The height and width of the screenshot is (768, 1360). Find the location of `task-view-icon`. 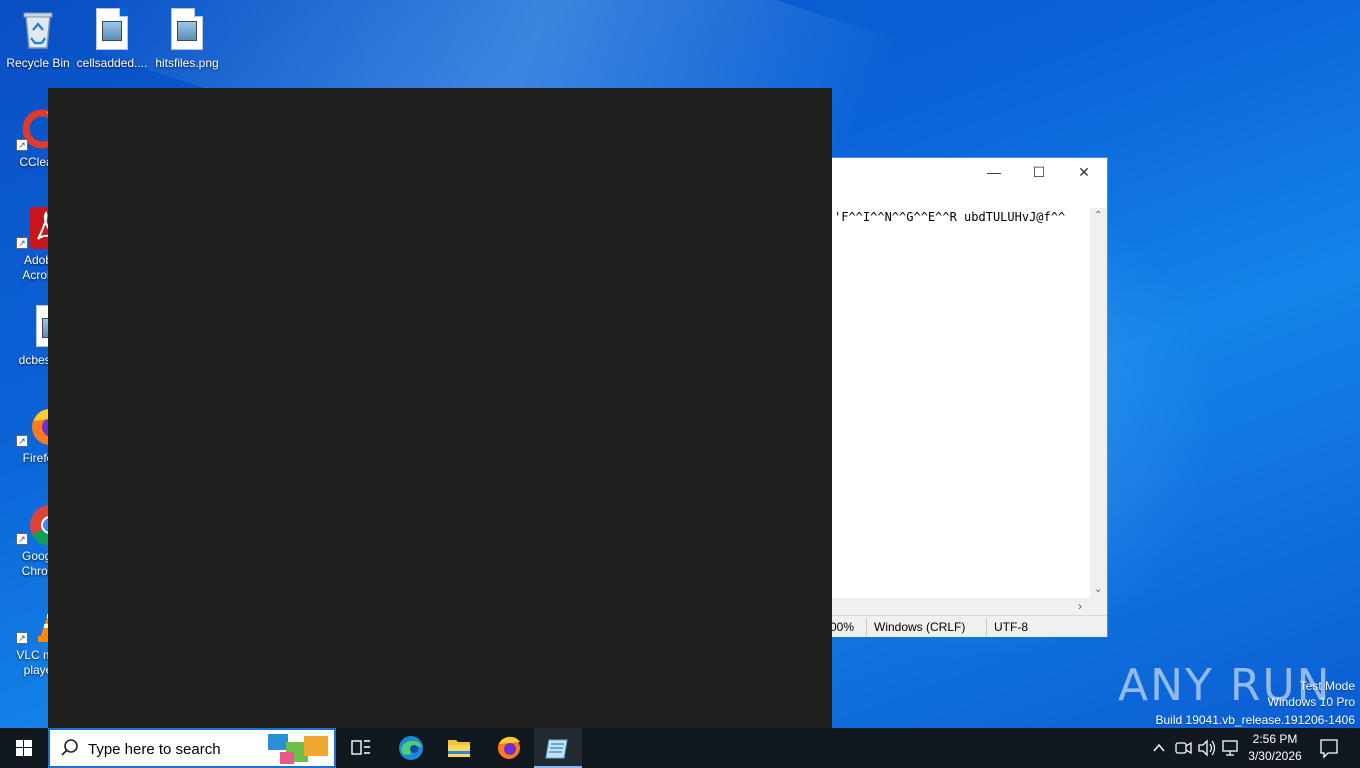

task-view-icon is located at coordinates (360, 747).